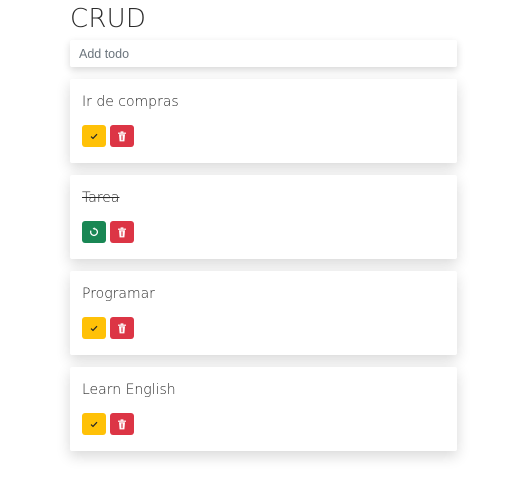  What do you see at coordinates (130, 102) in the screenshot?
I see `todo-text: Ir de compras` at bounding box center [130, 102].